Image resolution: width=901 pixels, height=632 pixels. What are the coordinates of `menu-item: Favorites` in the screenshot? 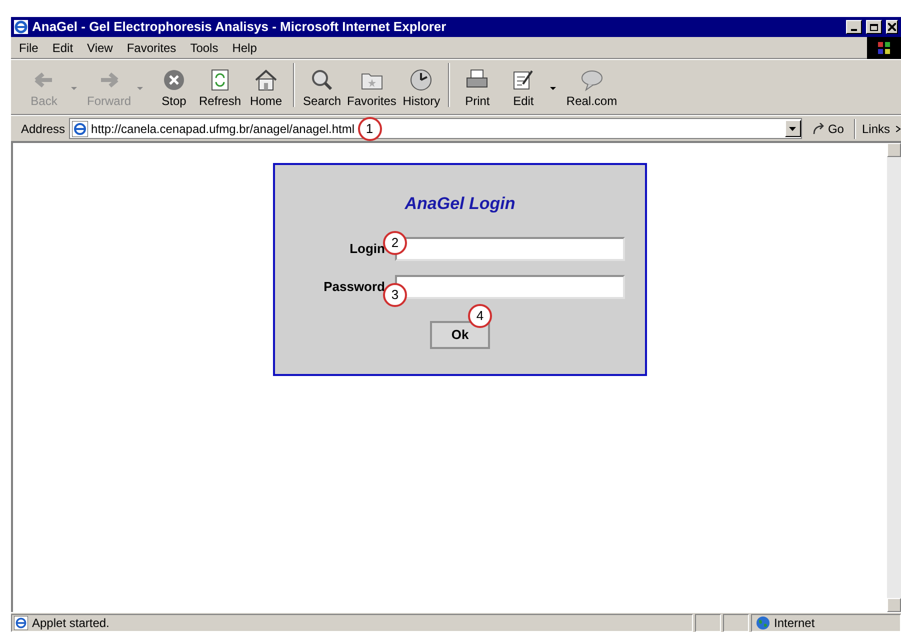 It's located at (151, 47).